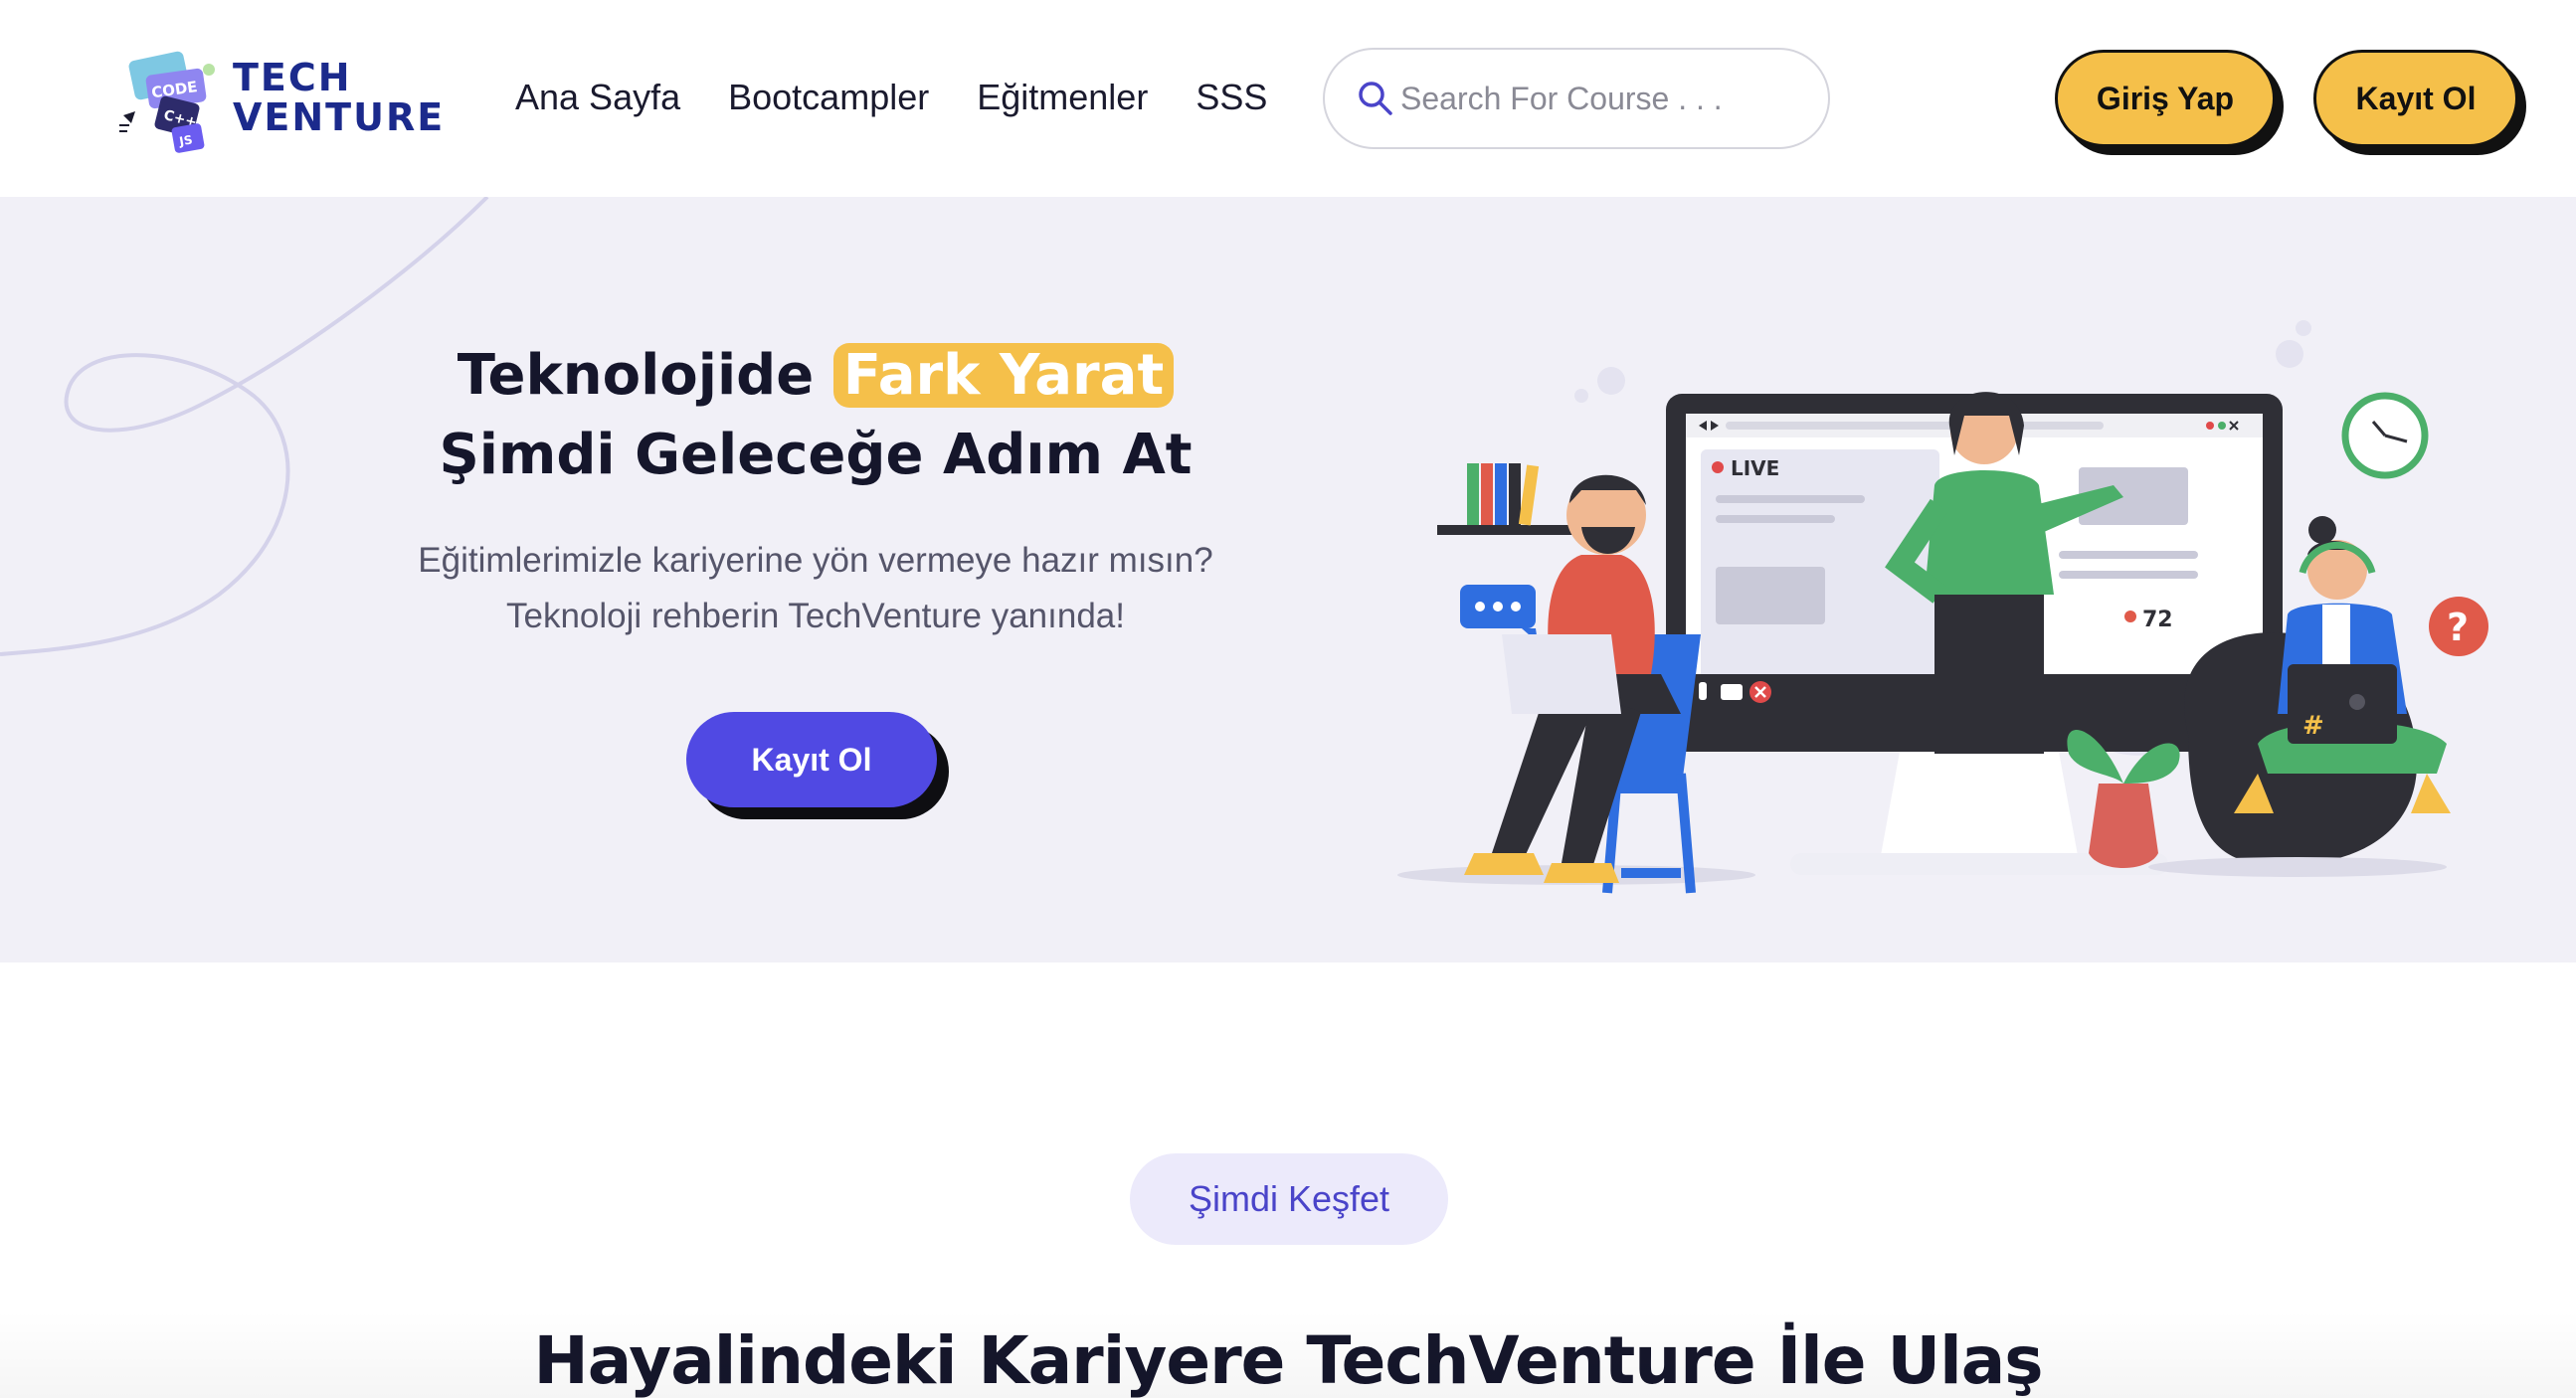  I want to click on nav-link-faq: SSS, so click(1231, 98).